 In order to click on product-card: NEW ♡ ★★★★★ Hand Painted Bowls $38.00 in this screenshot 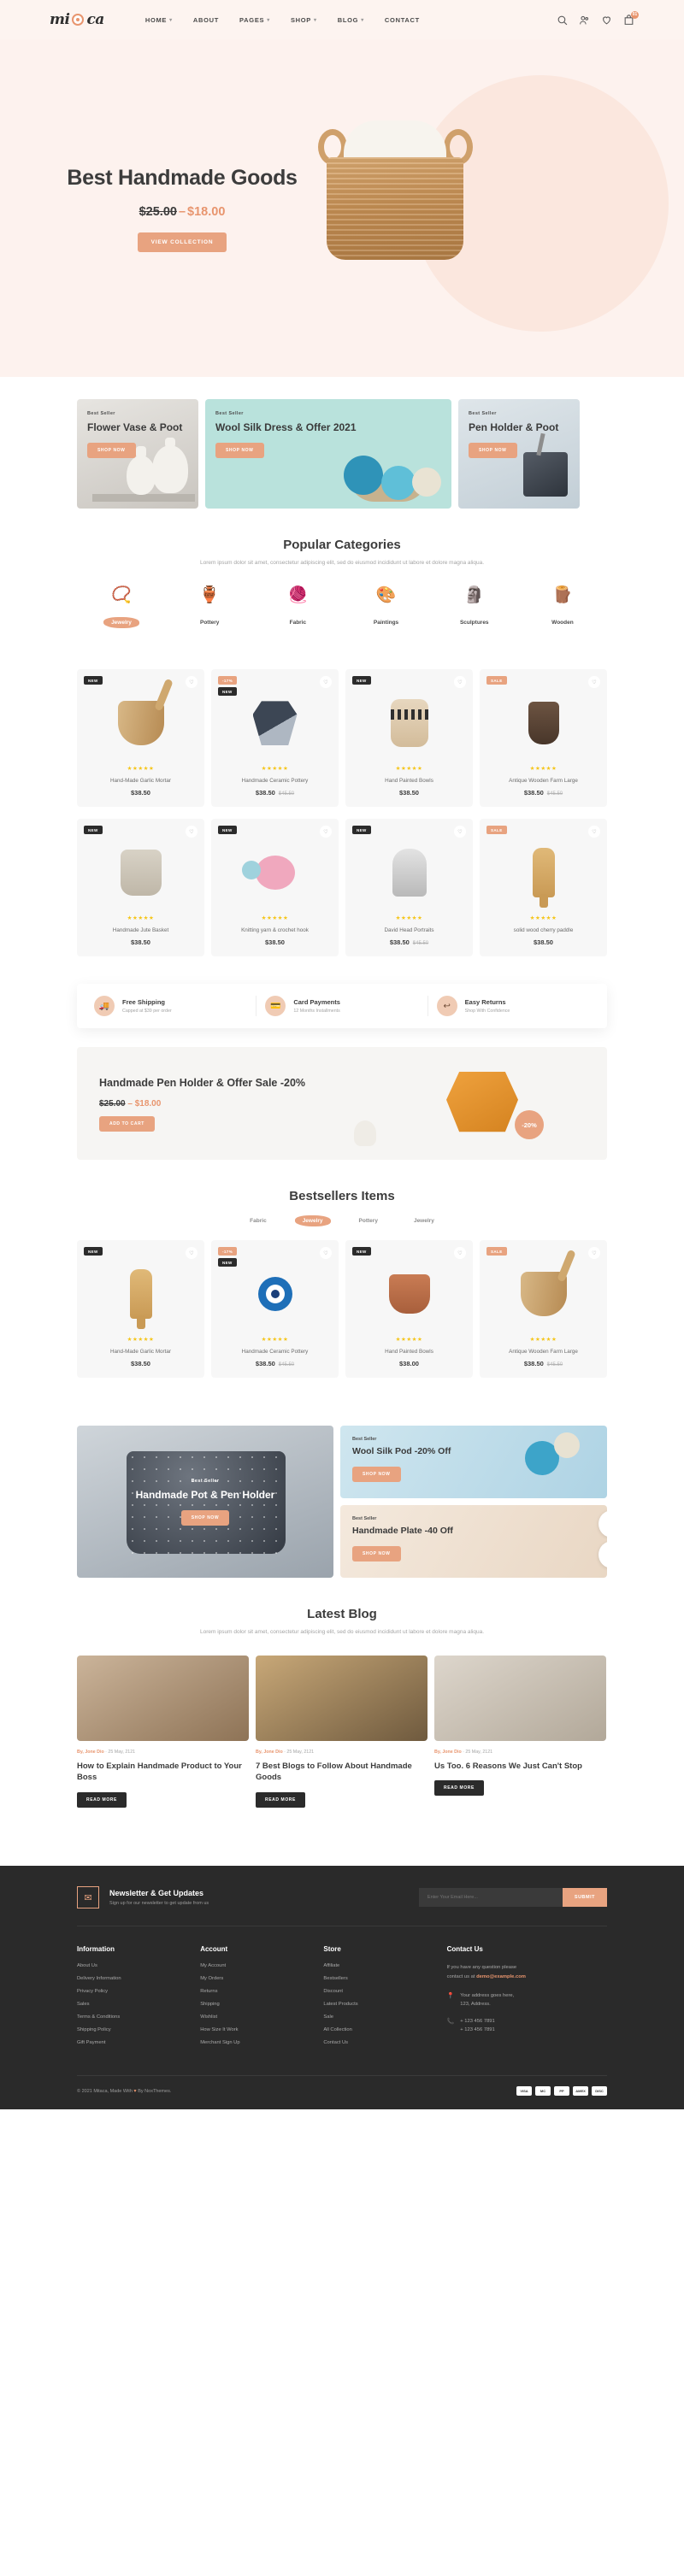, I will do `click(409, 1309)`.